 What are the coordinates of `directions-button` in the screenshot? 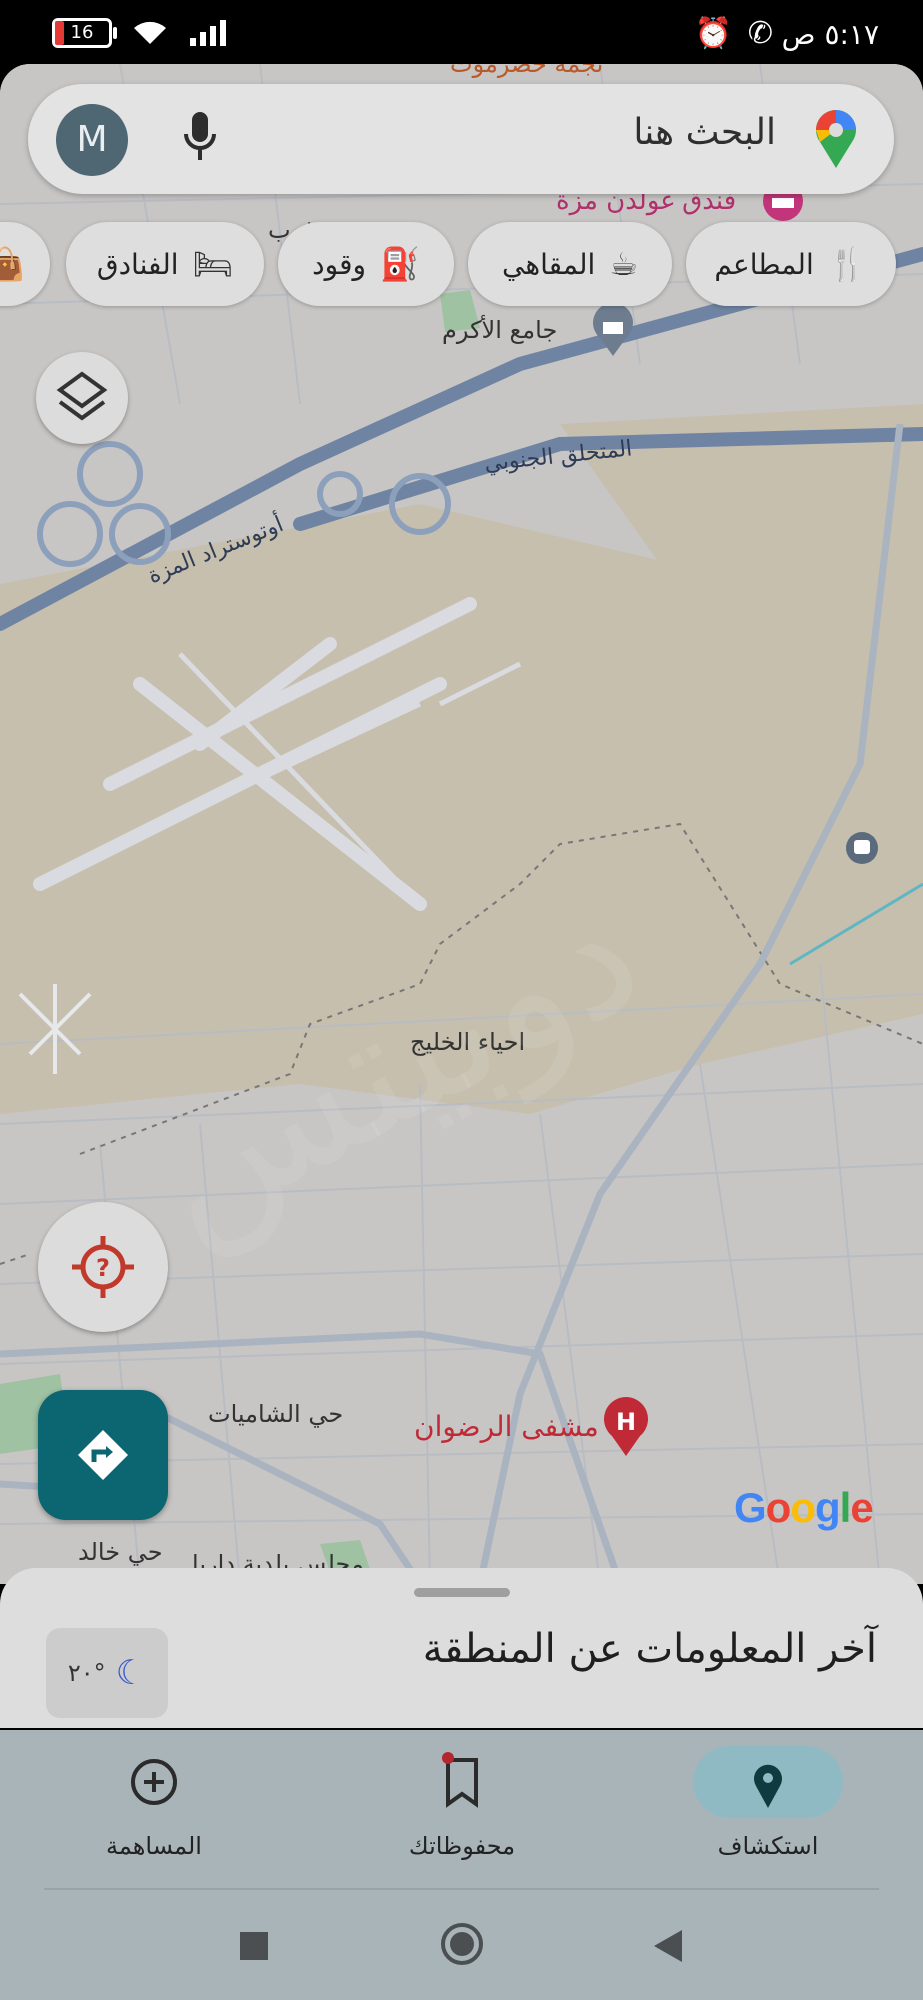 It's located at (103, 1455).